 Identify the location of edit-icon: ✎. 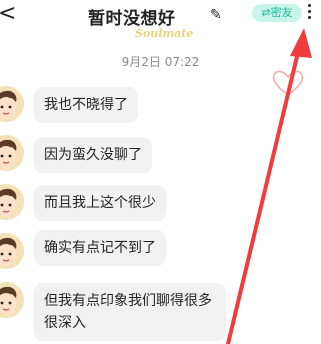
(216, 15).